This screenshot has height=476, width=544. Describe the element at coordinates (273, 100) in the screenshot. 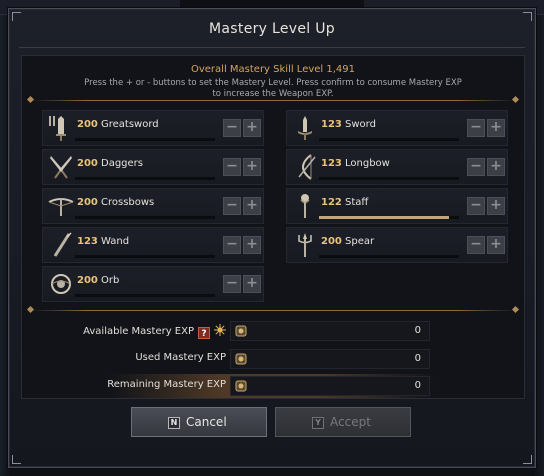

I see `ornament-divider-top` at that location.